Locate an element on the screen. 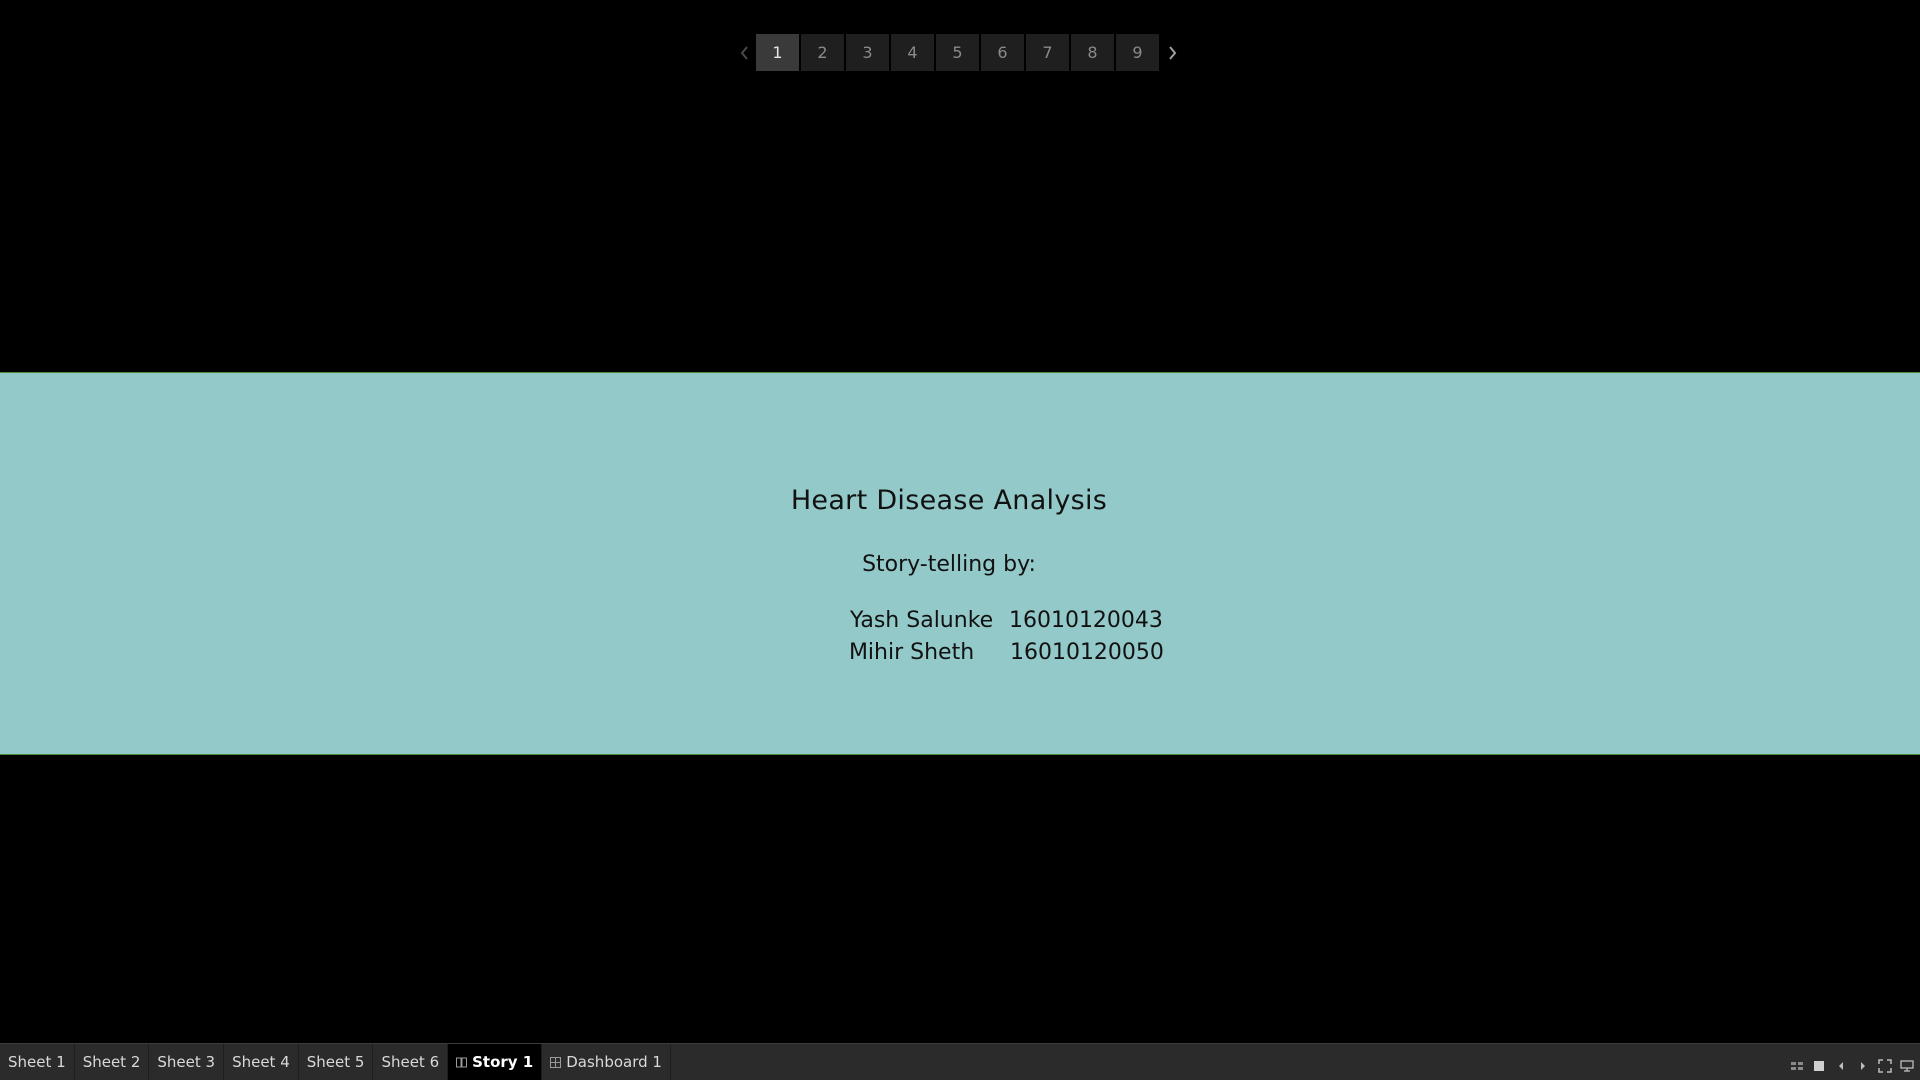  story-point-8: 8 is located at coordinates (1092, 52).